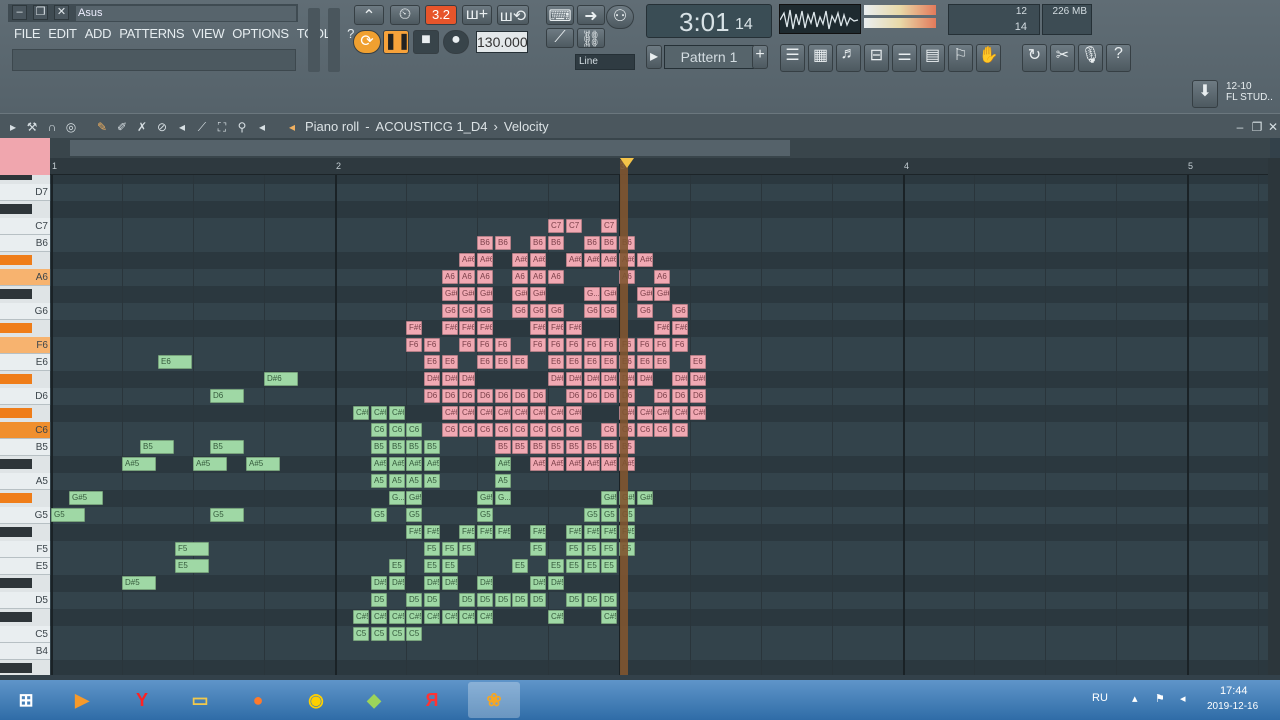 This screenshot has height=720, width=1280. Describe the element at coordinates (82, 700) in the screenshot. I see `media-player-icon: ▶` at that location.